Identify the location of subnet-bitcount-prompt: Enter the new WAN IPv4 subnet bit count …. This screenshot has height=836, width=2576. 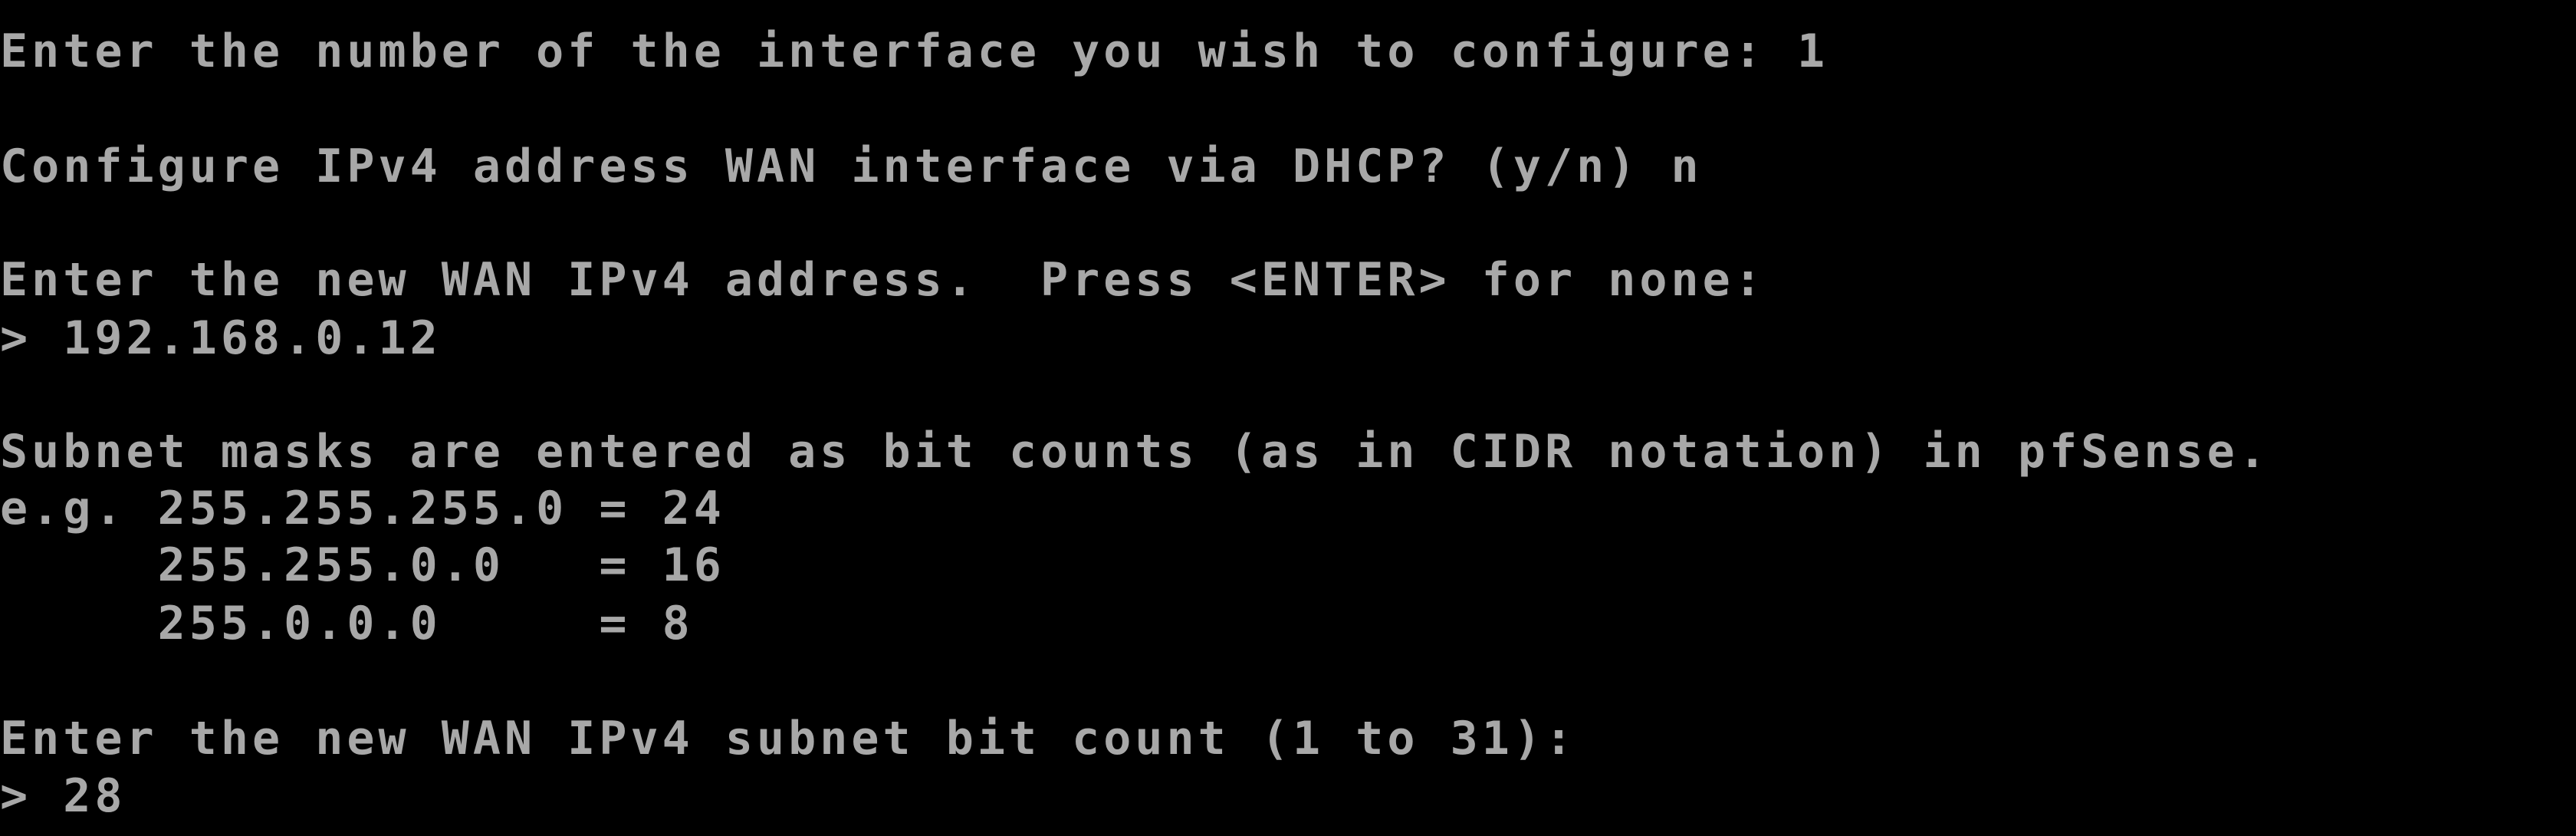
(789, 738).